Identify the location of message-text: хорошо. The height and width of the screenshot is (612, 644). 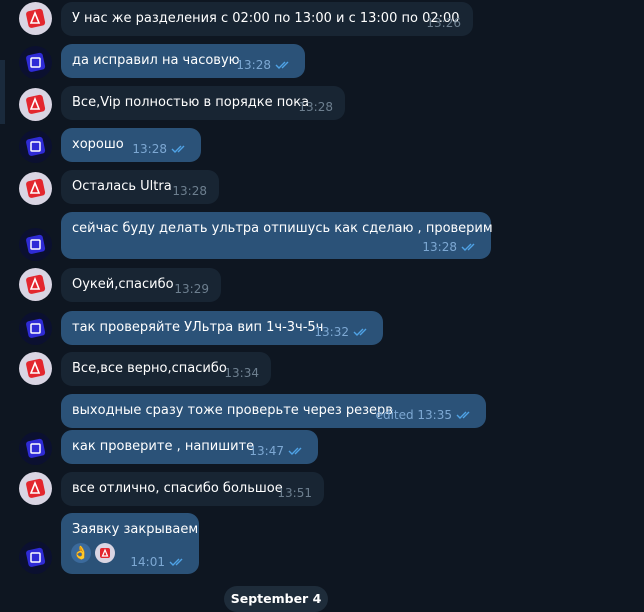
(98, 144).